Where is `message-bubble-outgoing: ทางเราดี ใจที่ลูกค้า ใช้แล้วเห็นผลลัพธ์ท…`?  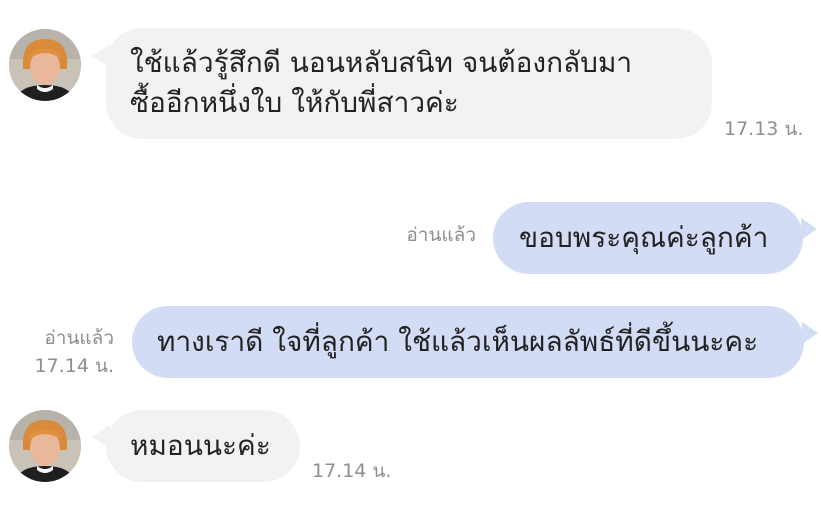 message-bubble-outgoing: ทางเราดี ใจที่ลูกค้า ใช้แล้วเห็นผลลัพธ์ท… is located at coordinates (468, 342).